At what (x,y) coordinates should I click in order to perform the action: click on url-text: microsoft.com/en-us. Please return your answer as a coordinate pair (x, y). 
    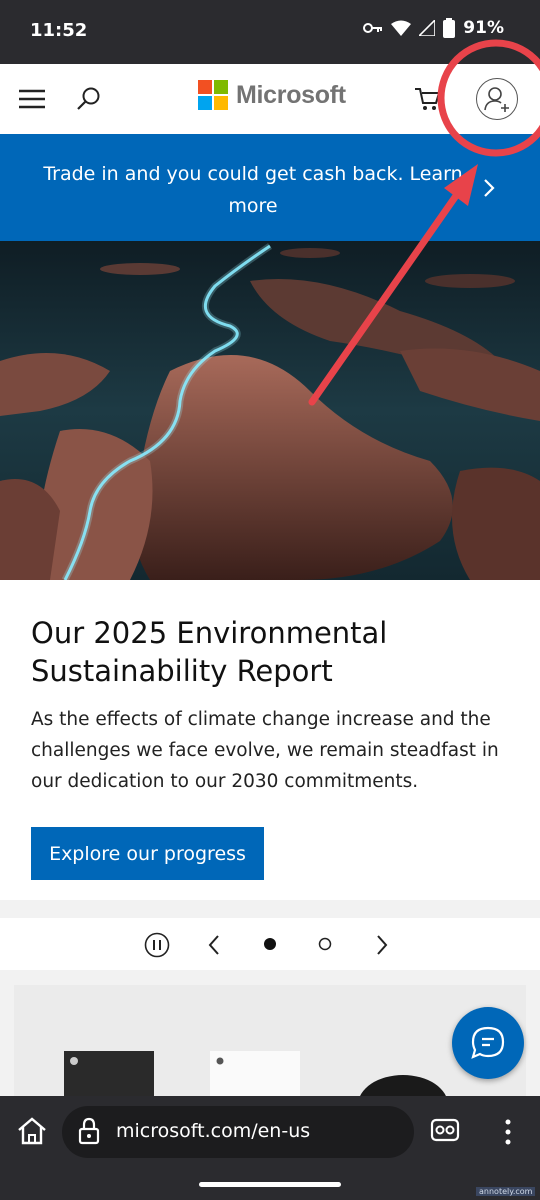
    Looking at the image, I should click on (213, 1131).